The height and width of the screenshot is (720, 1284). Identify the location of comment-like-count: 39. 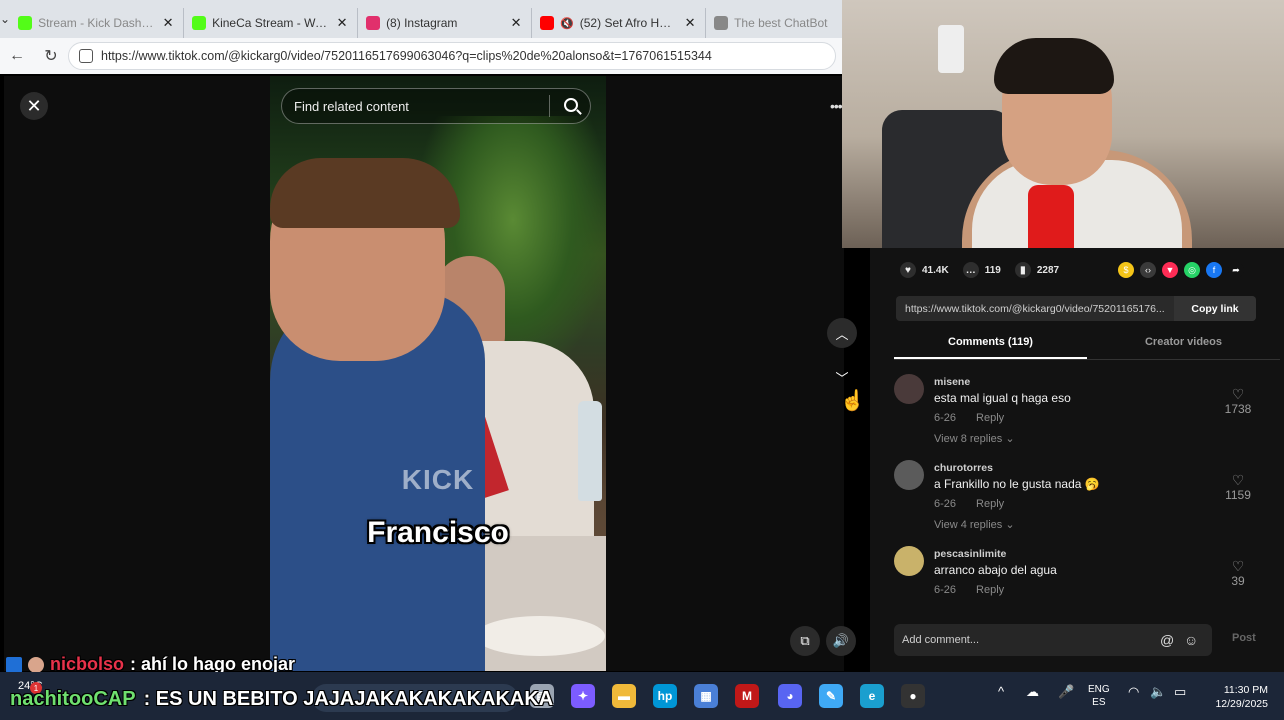
(1238, 581).